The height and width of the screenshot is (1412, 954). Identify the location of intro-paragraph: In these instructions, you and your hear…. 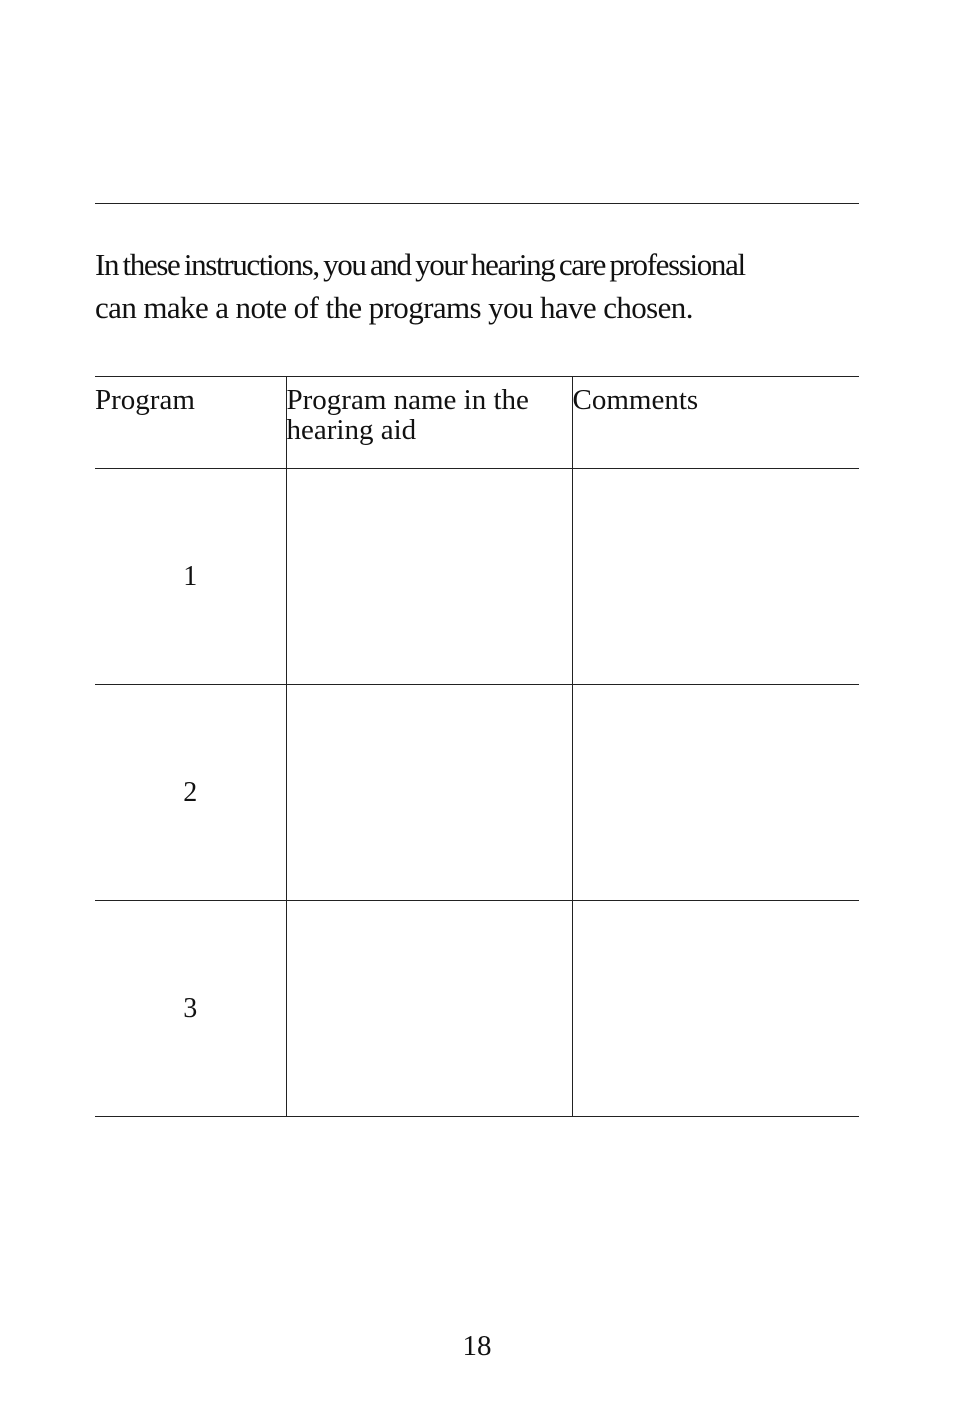
(485, 286).